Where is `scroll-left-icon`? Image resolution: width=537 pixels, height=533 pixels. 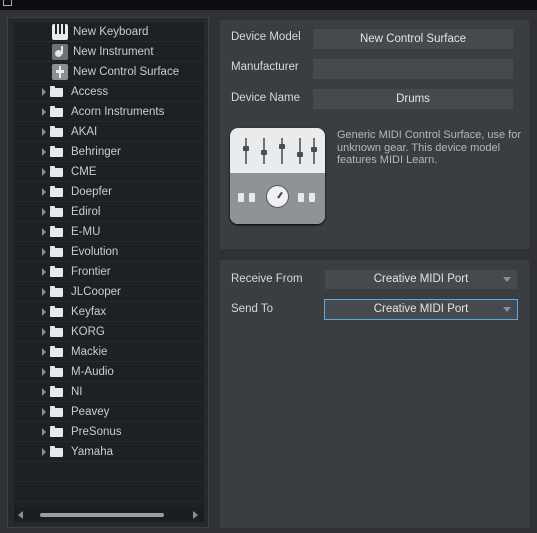
scroll-left-icon is located at coordinates (20, 515).